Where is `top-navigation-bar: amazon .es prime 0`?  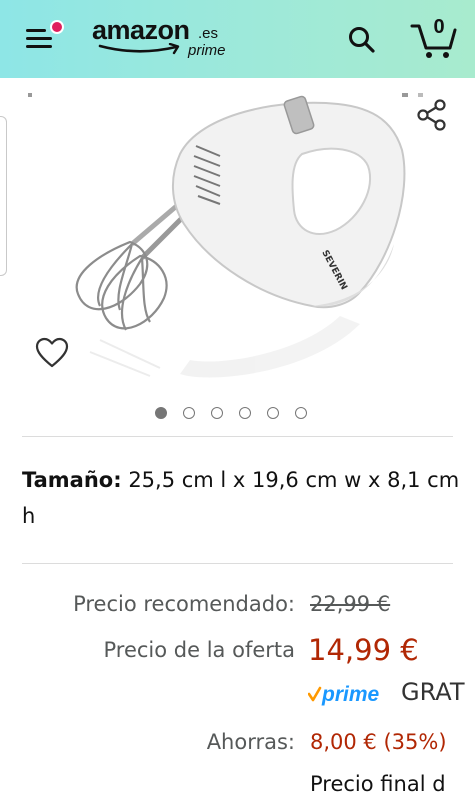 top-navigation-bar: amazon .es prime 0 is located at coordinates (237, 39).